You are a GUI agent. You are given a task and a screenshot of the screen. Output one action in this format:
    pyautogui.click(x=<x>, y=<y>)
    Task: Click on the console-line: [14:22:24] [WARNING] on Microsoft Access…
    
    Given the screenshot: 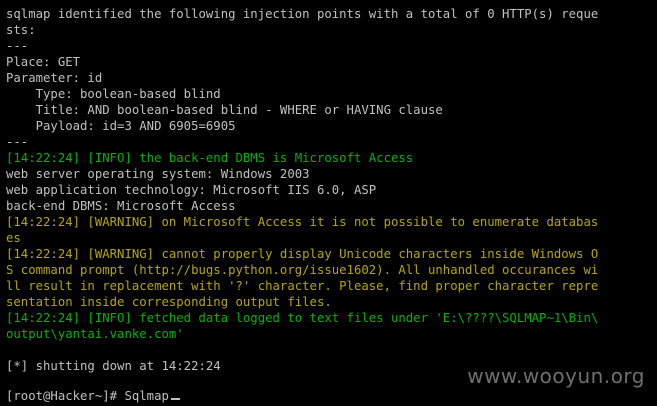 What is the action you would take?
    pyautogui.click(x=302, y=222)
    